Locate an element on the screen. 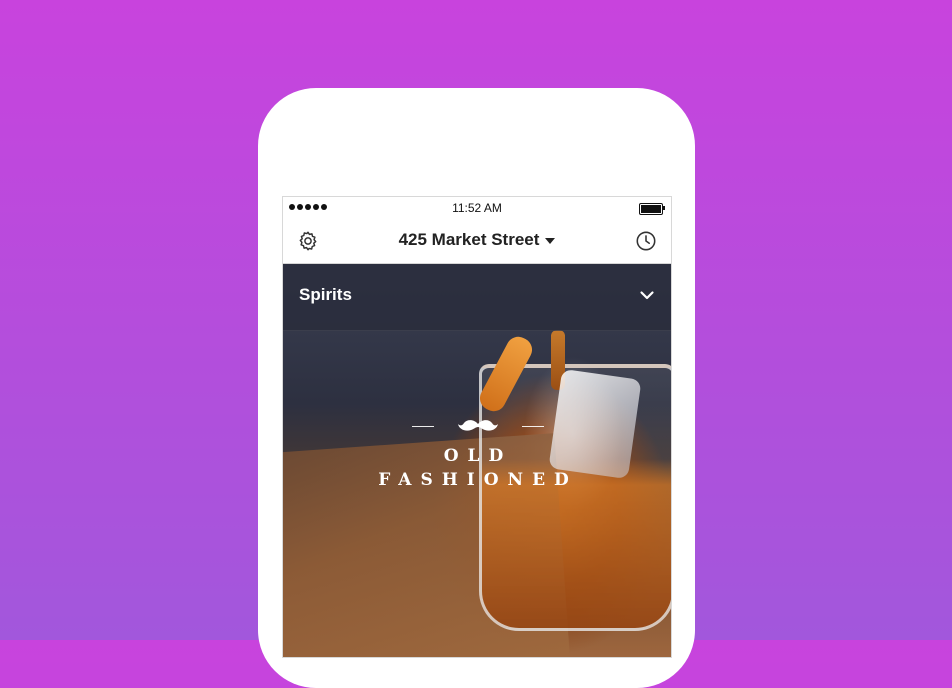  clock-icon is located at coordinates (646, 241).